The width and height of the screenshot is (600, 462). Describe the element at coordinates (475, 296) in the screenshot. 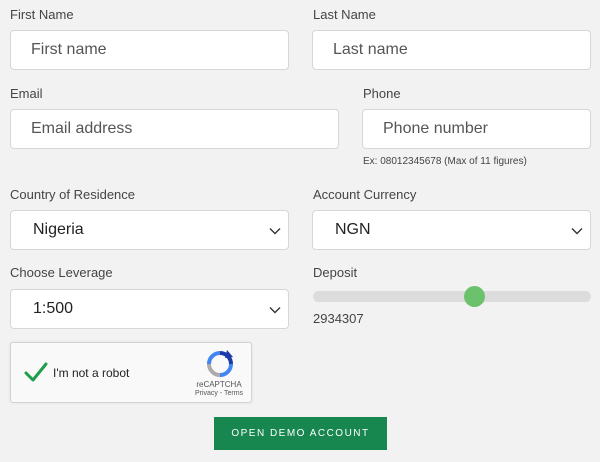

I see `deposit-slider-thumb` at that location.